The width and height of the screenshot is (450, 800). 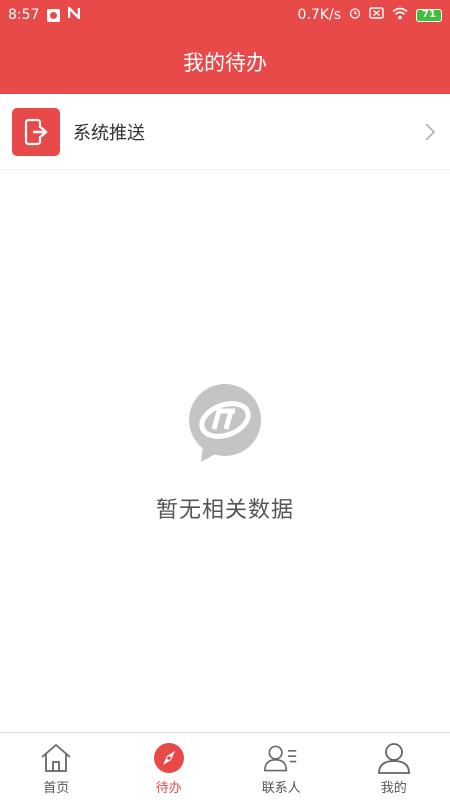 I want to click on tab-label: 首页, so click(x=56, y=788).